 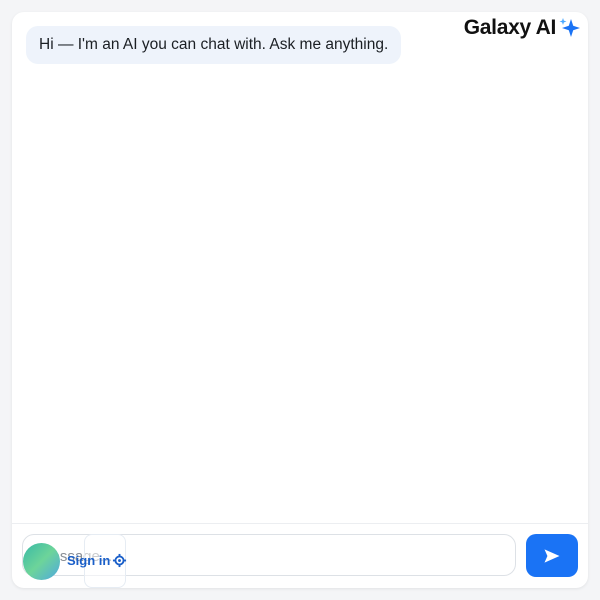 I want to click on gear-icon, so click(x=119, y=560).